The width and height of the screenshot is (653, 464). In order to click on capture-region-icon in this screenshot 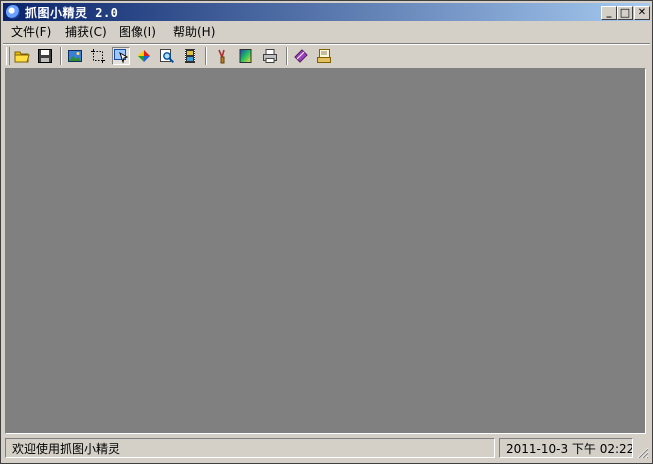, I will do `click(121, 56)`.